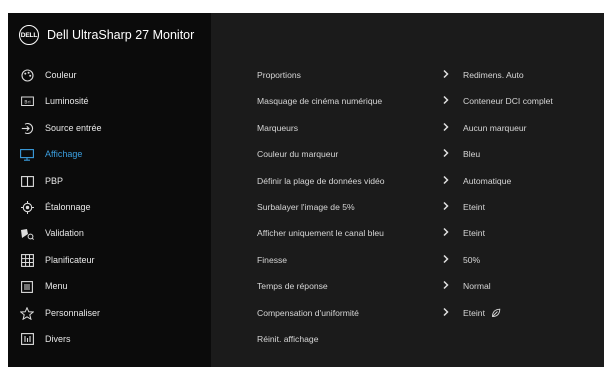 The width and height of the screenshot is (611, 369). I want to click on validation-icon, so click(27, 233).